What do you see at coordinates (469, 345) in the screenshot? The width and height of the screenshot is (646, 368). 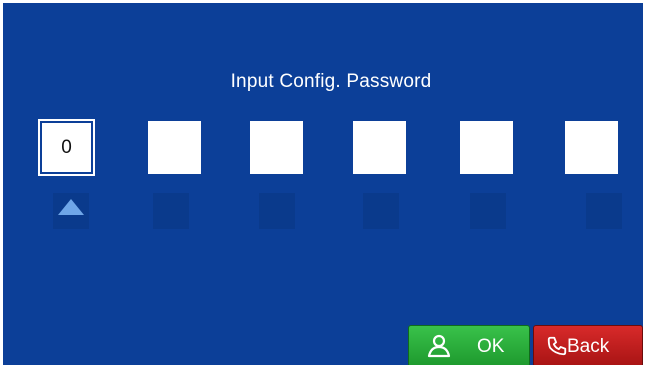 I see `ok-button: OK` at bounding box center [469, 345].